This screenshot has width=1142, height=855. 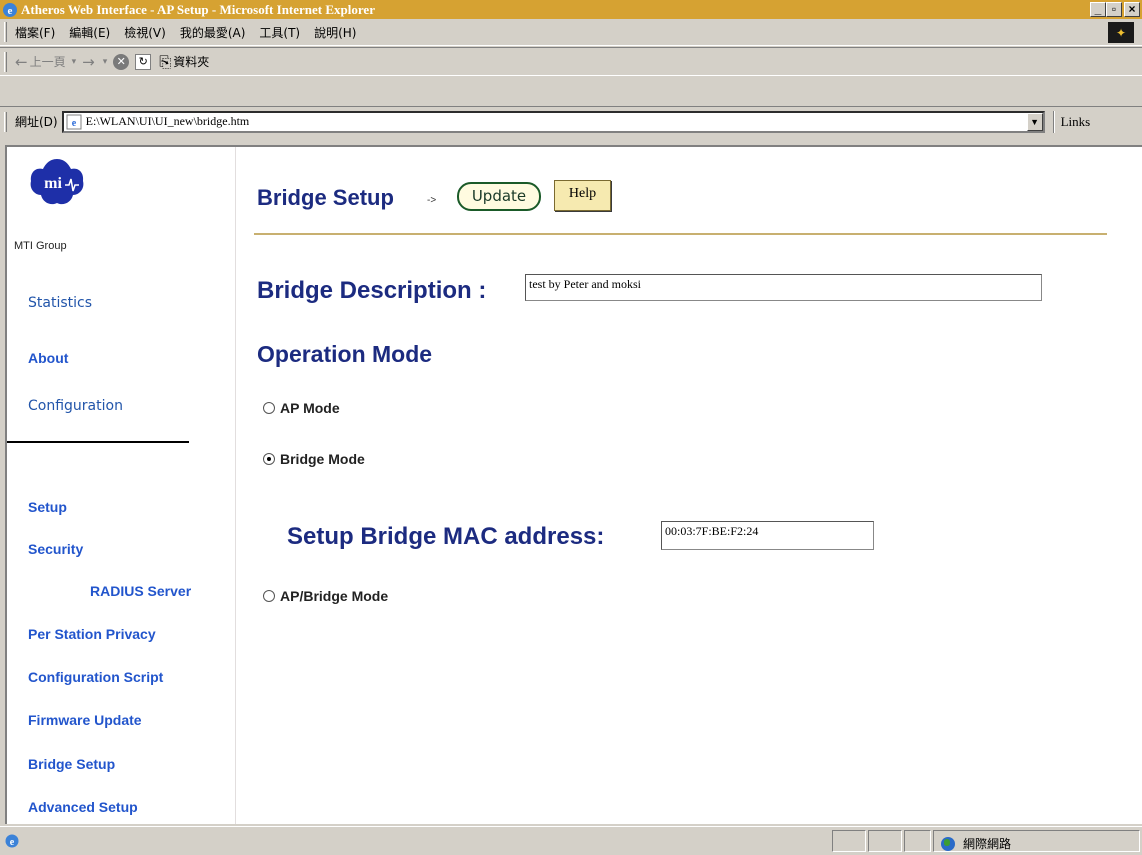 I want to click on windows-logo-icon: ✦, so click(x=1121, y=32).